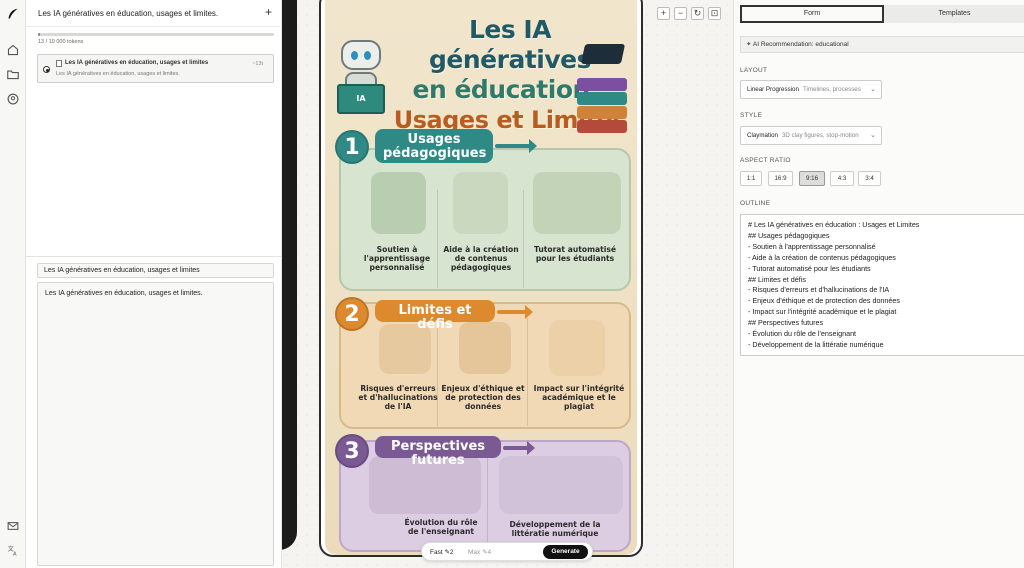 This screenshot has height=568, width=1024. What do you see at coordinates (59, 63) in the screenshot?
I see `document-icon` at bounding box center [59, 63].